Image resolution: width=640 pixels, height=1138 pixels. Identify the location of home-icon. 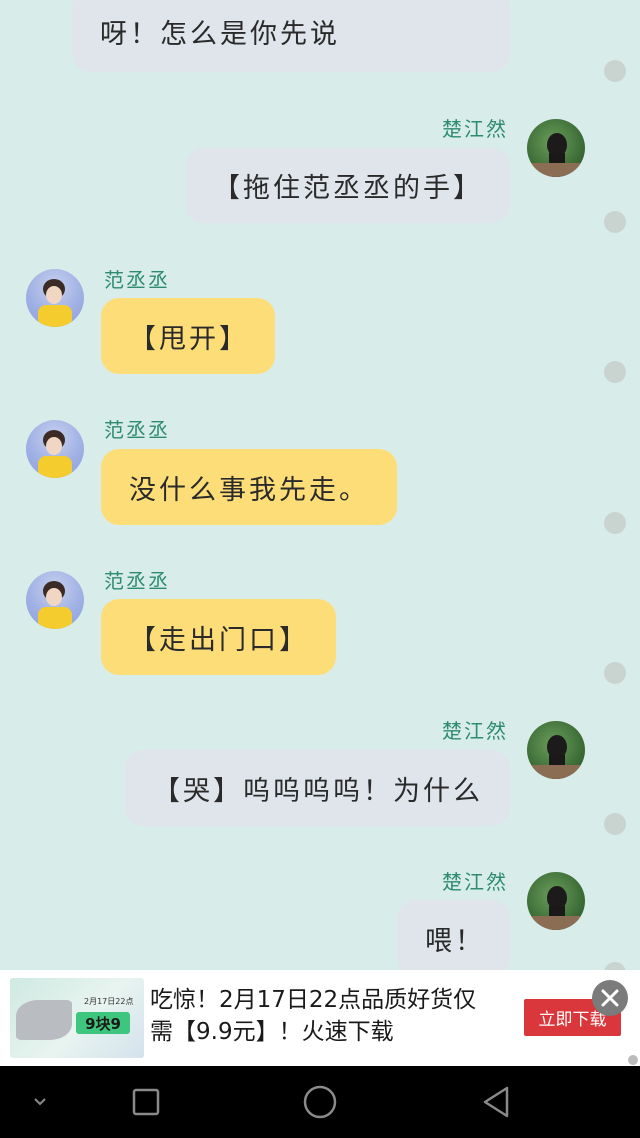
(320, 1102).